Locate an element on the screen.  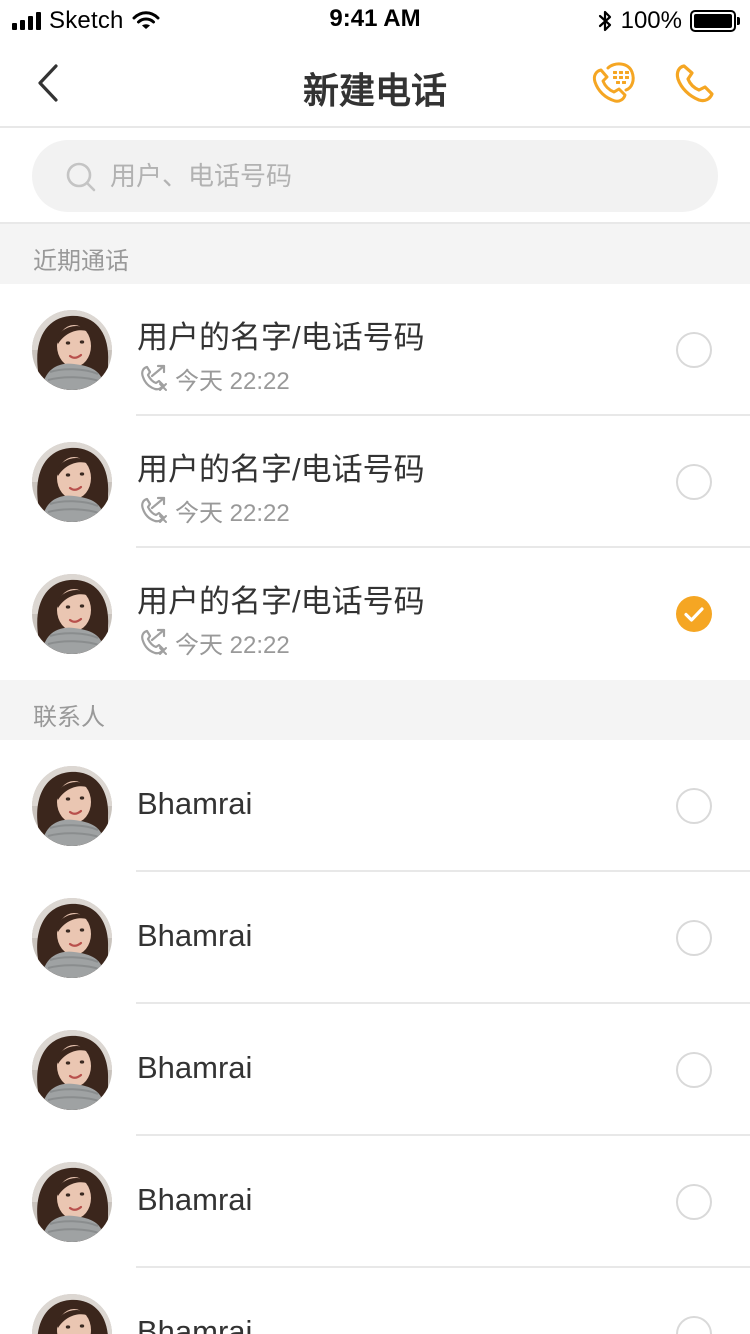
nav-bar: 新建电话 is located at coordinates (375, 84).